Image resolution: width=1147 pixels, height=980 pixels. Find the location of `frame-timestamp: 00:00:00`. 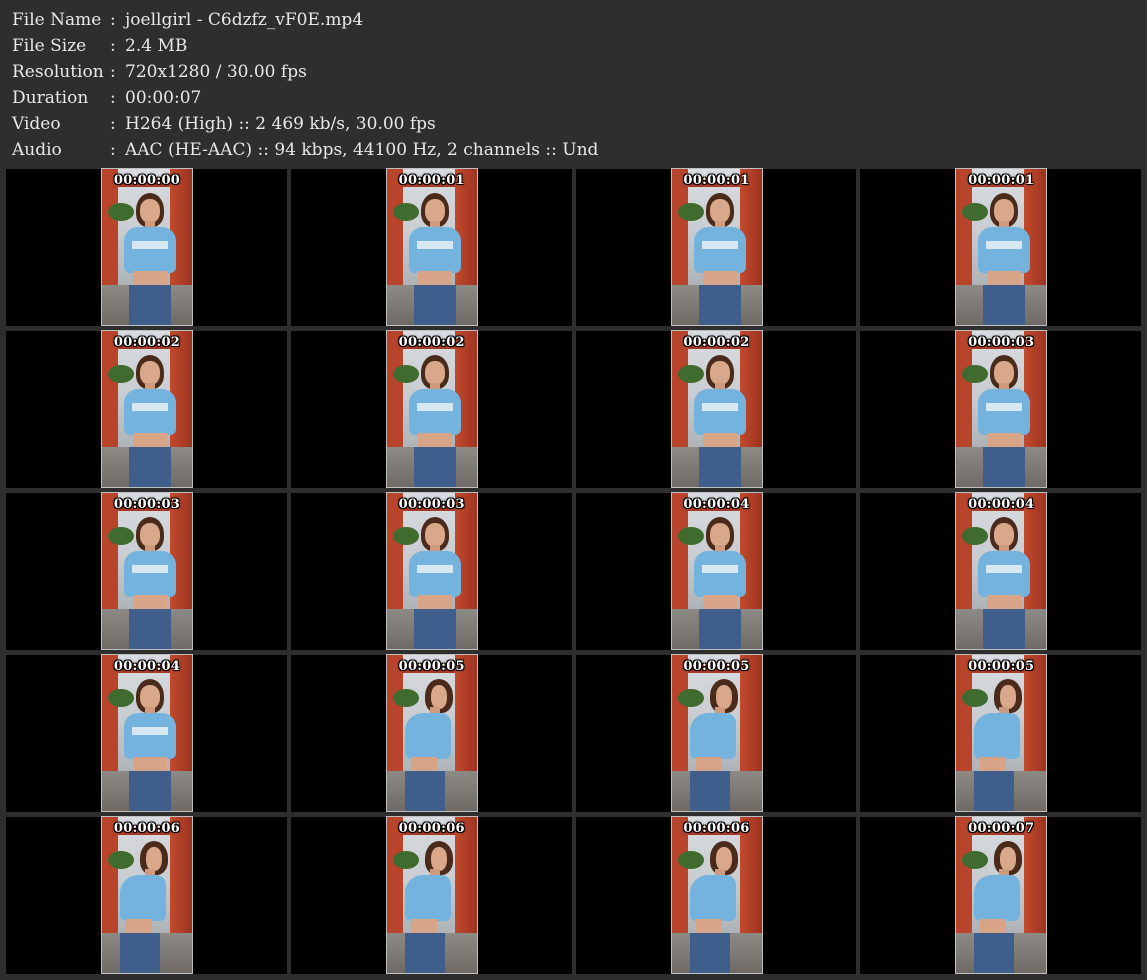

frame-timestamp: 00:00:00 is located at coordinates (147, 180).